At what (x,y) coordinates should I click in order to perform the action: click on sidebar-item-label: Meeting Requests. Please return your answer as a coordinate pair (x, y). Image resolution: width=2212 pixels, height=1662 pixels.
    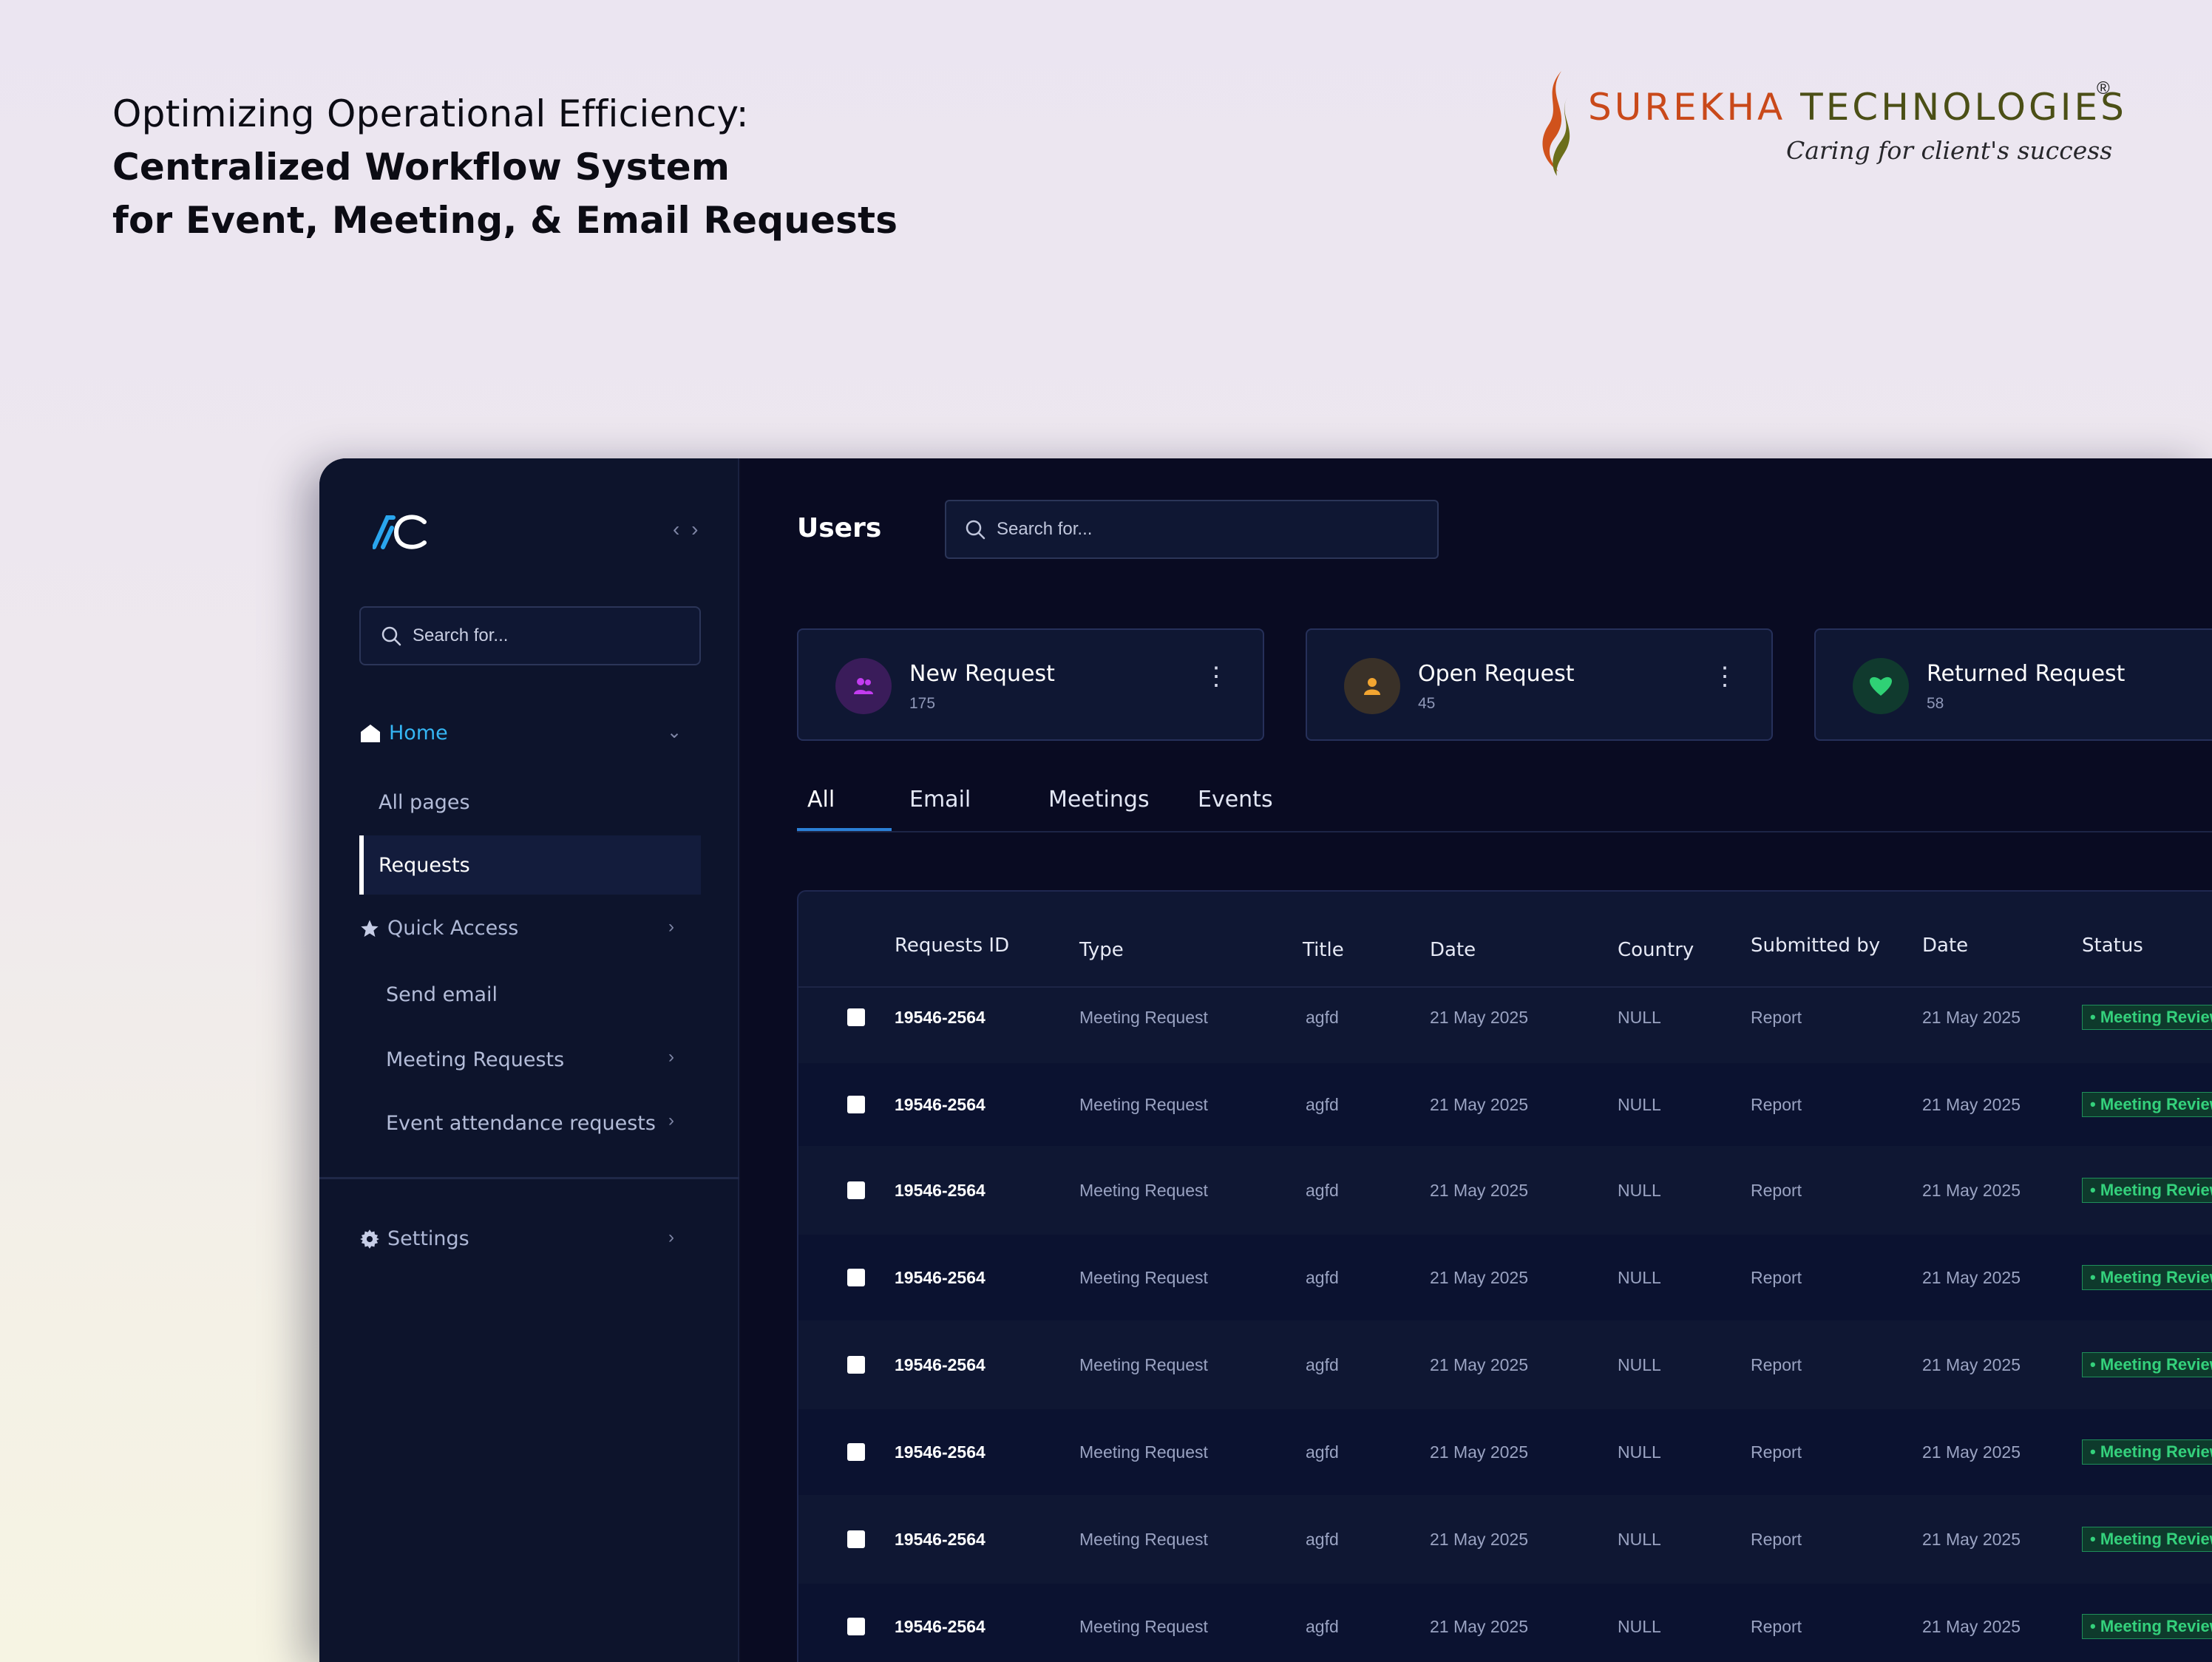
    Looking at the image, I should click on (475, 1059).